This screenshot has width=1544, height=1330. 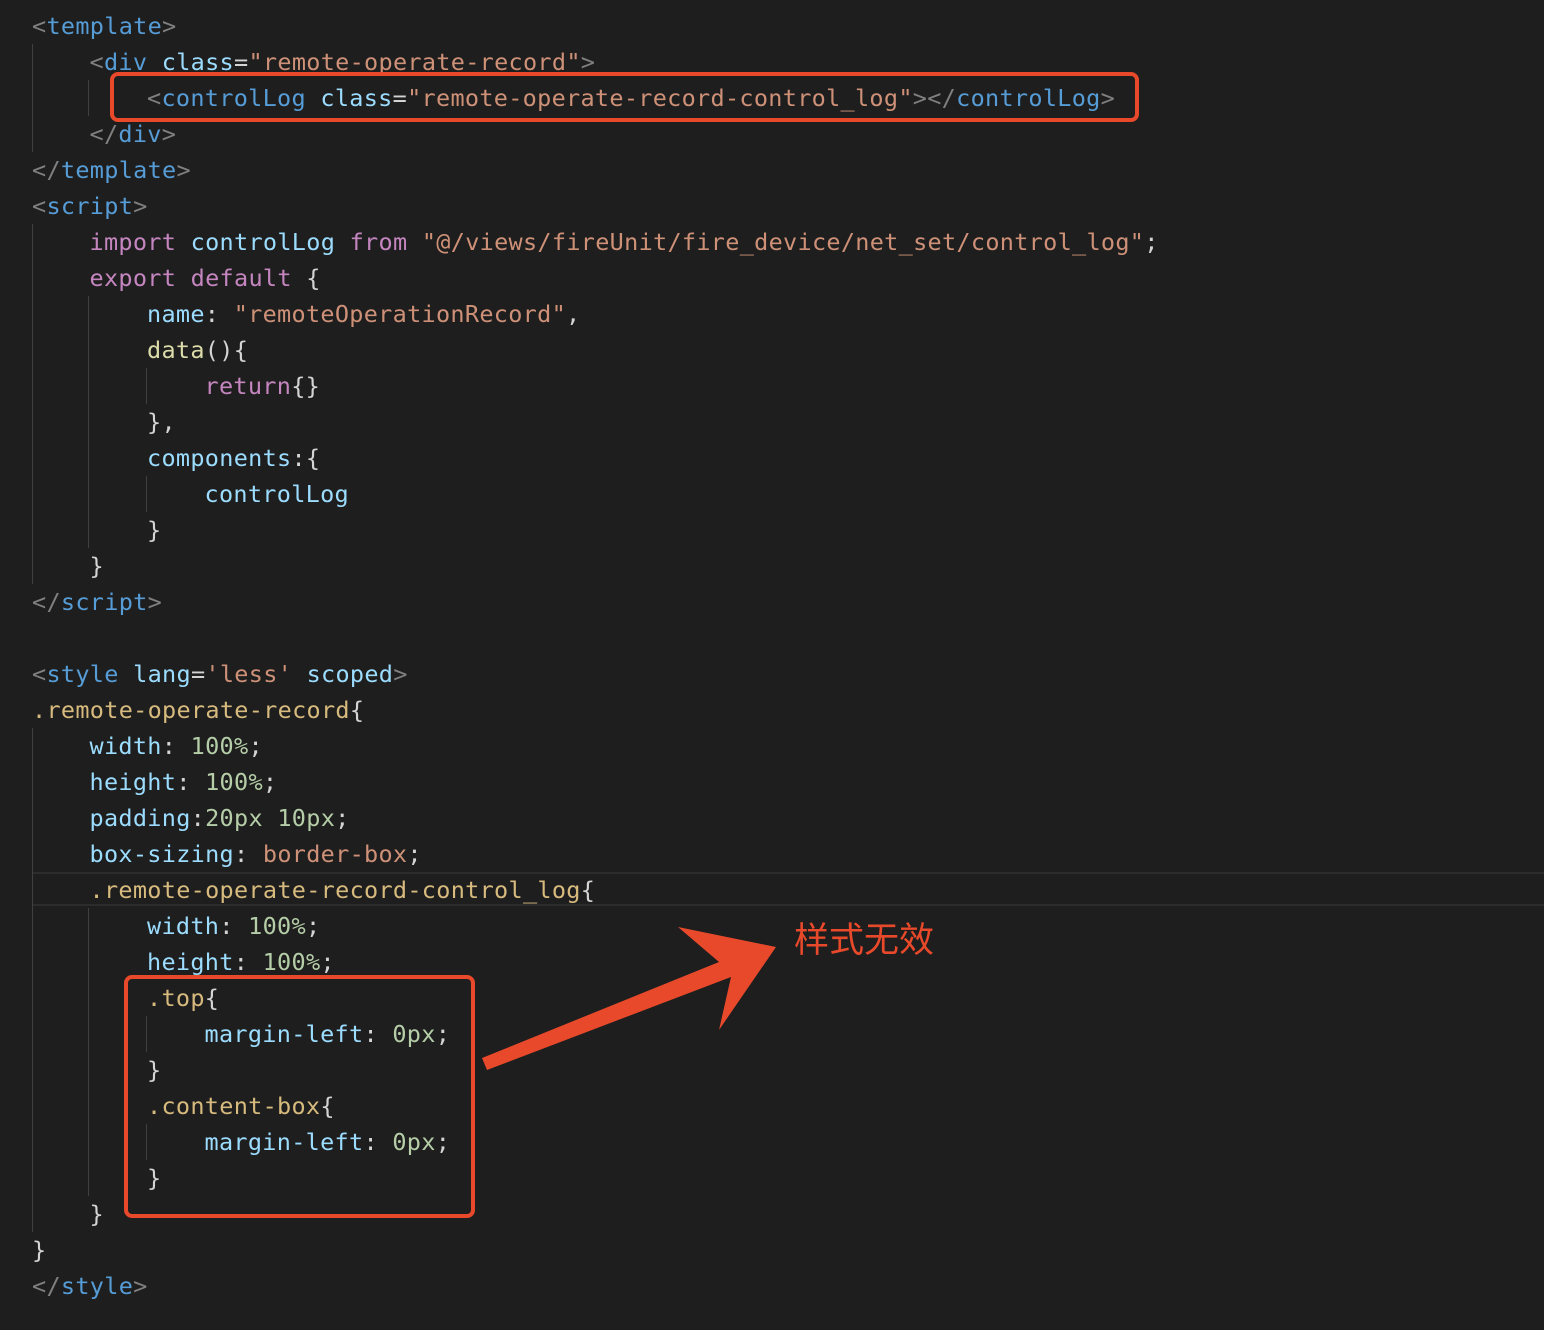 I want to click on code-token: (){, so click(x=226, y=350).